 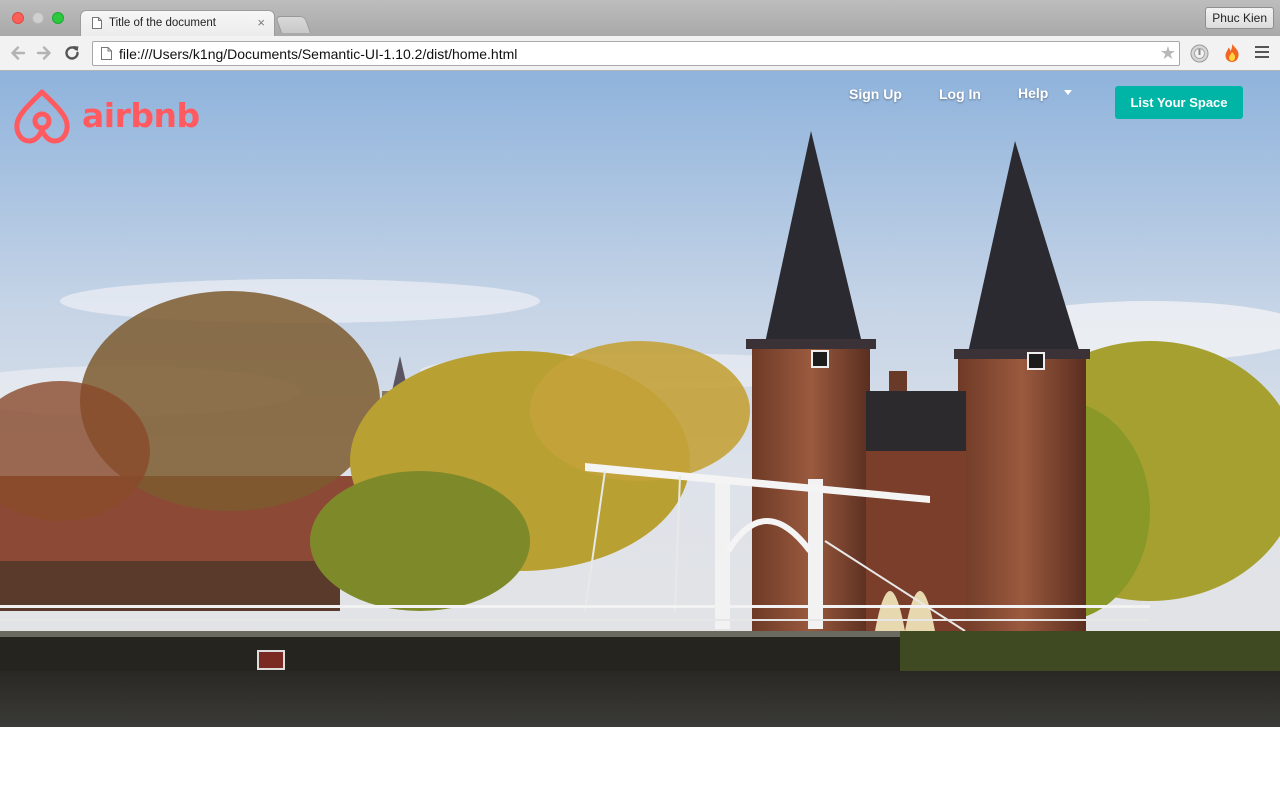 What do you see at coordinates (18, 53) in the screenshot?
I see `back-icon` at bounding box center [18, 53].